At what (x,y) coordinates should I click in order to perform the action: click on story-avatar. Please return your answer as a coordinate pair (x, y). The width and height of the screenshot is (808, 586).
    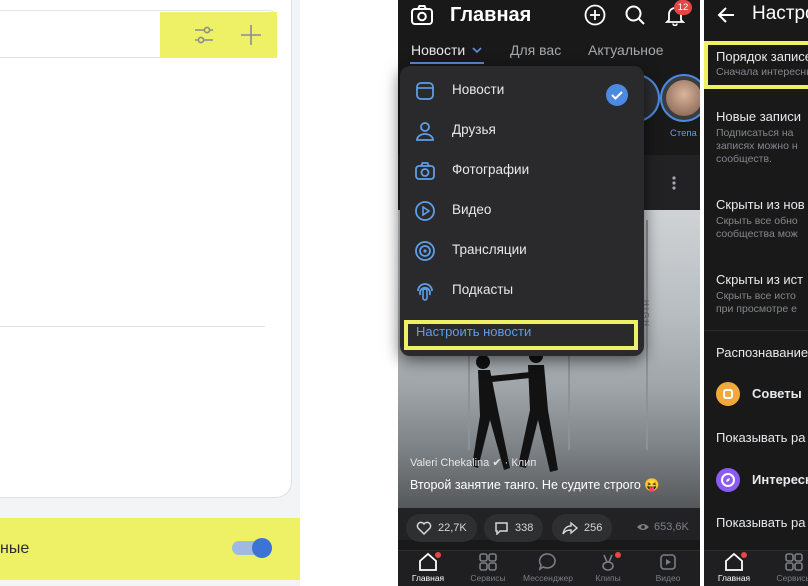
    Looking at the image, I should click on (680, 98).